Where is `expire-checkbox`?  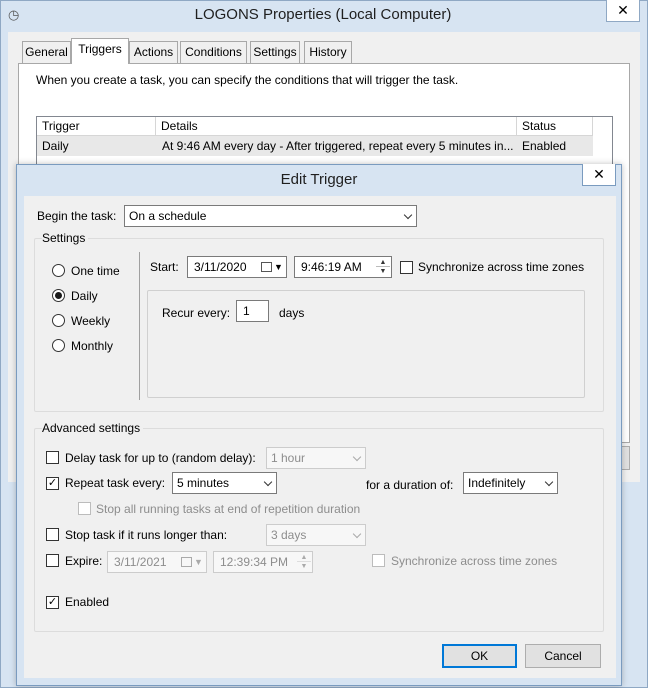 expire-checkbox is located at coordinates (52, 560).